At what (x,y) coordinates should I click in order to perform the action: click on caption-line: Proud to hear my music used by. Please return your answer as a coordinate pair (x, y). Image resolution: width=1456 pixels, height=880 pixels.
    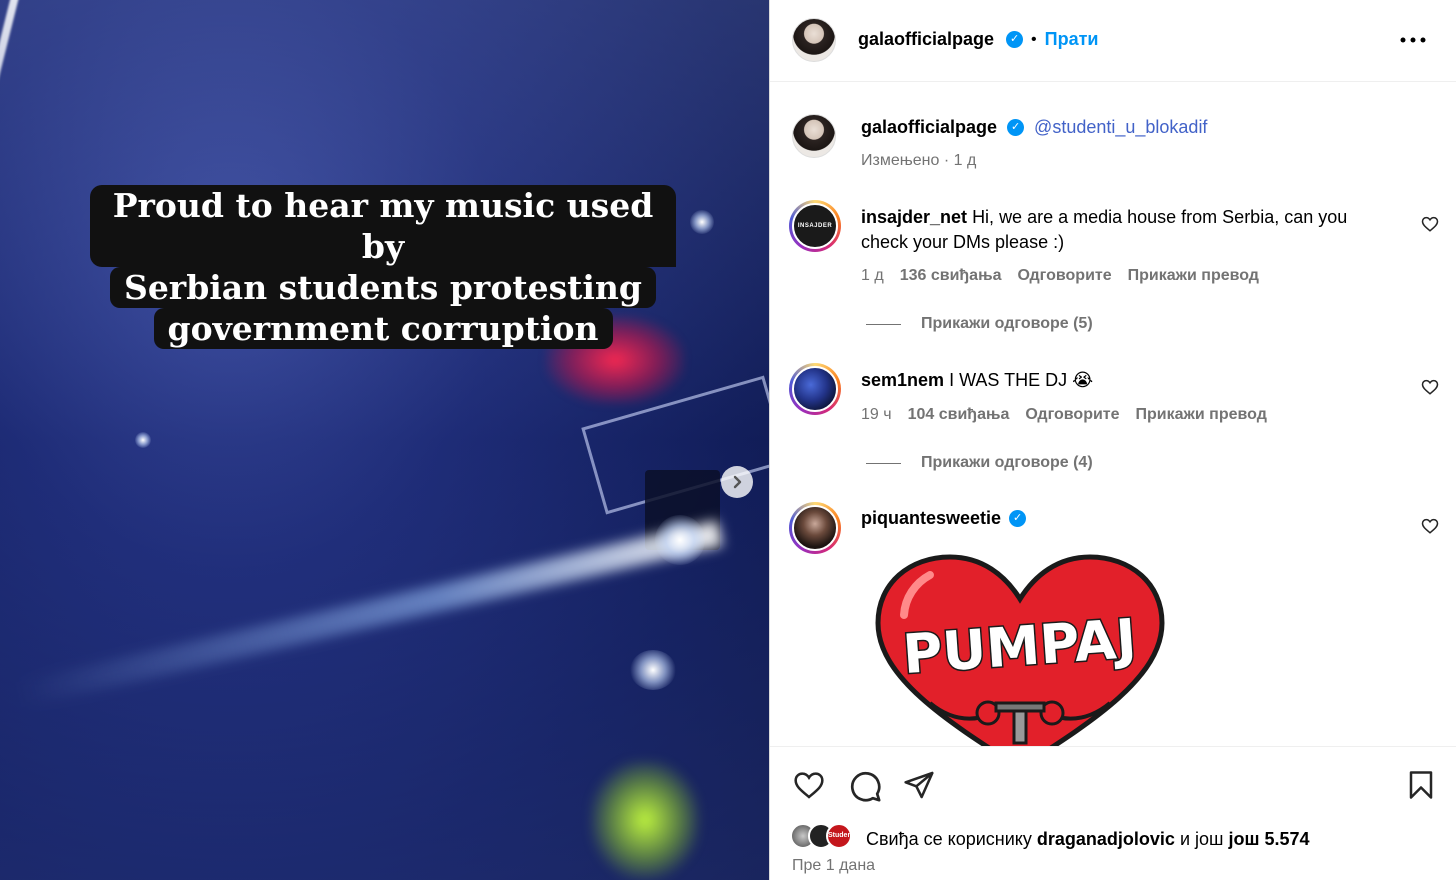
    Looking at the image, I should click on (383, 226).